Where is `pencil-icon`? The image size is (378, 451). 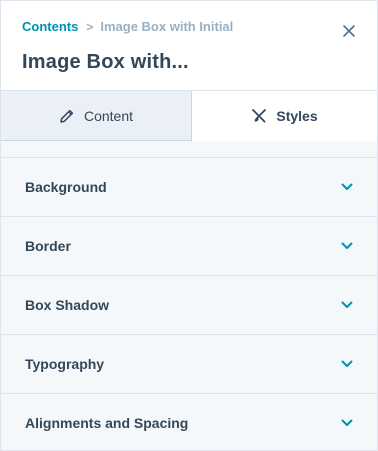
pencil-icon is located at coordinates (67, 116).